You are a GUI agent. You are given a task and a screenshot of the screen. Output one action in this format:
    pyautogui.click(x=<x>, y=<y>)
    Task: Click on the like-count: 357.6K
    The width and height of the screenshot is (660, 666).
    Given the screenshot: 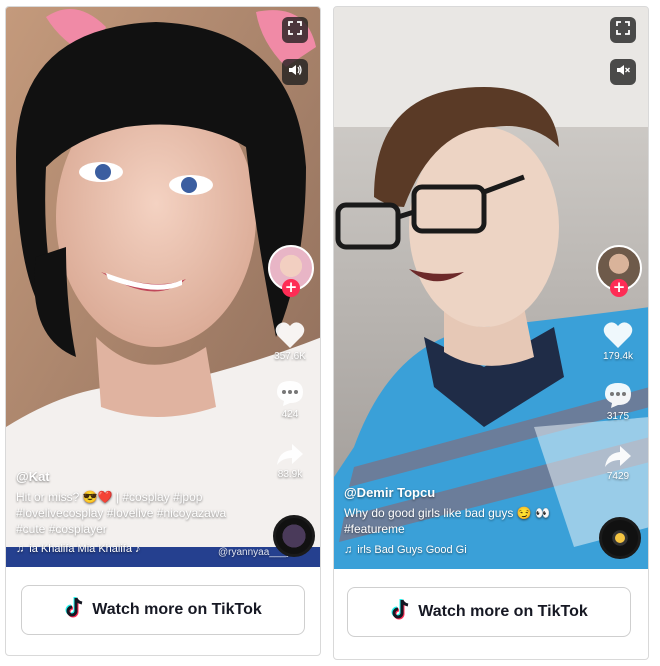 What is the action you would take?
    pyautogui.click(x=290, y=356)
    